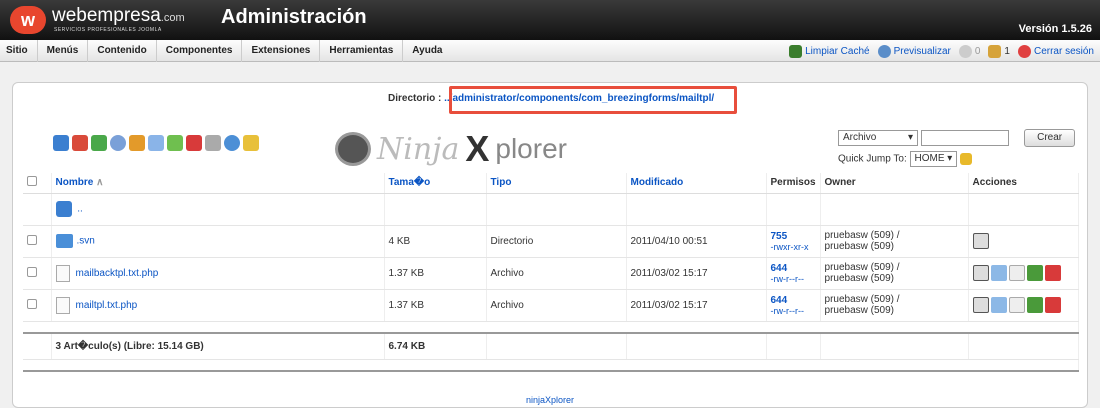 The height and width of the screenshot is (408, 1100). I want to click on col-name: Nombre ∧, so click(218, 183).